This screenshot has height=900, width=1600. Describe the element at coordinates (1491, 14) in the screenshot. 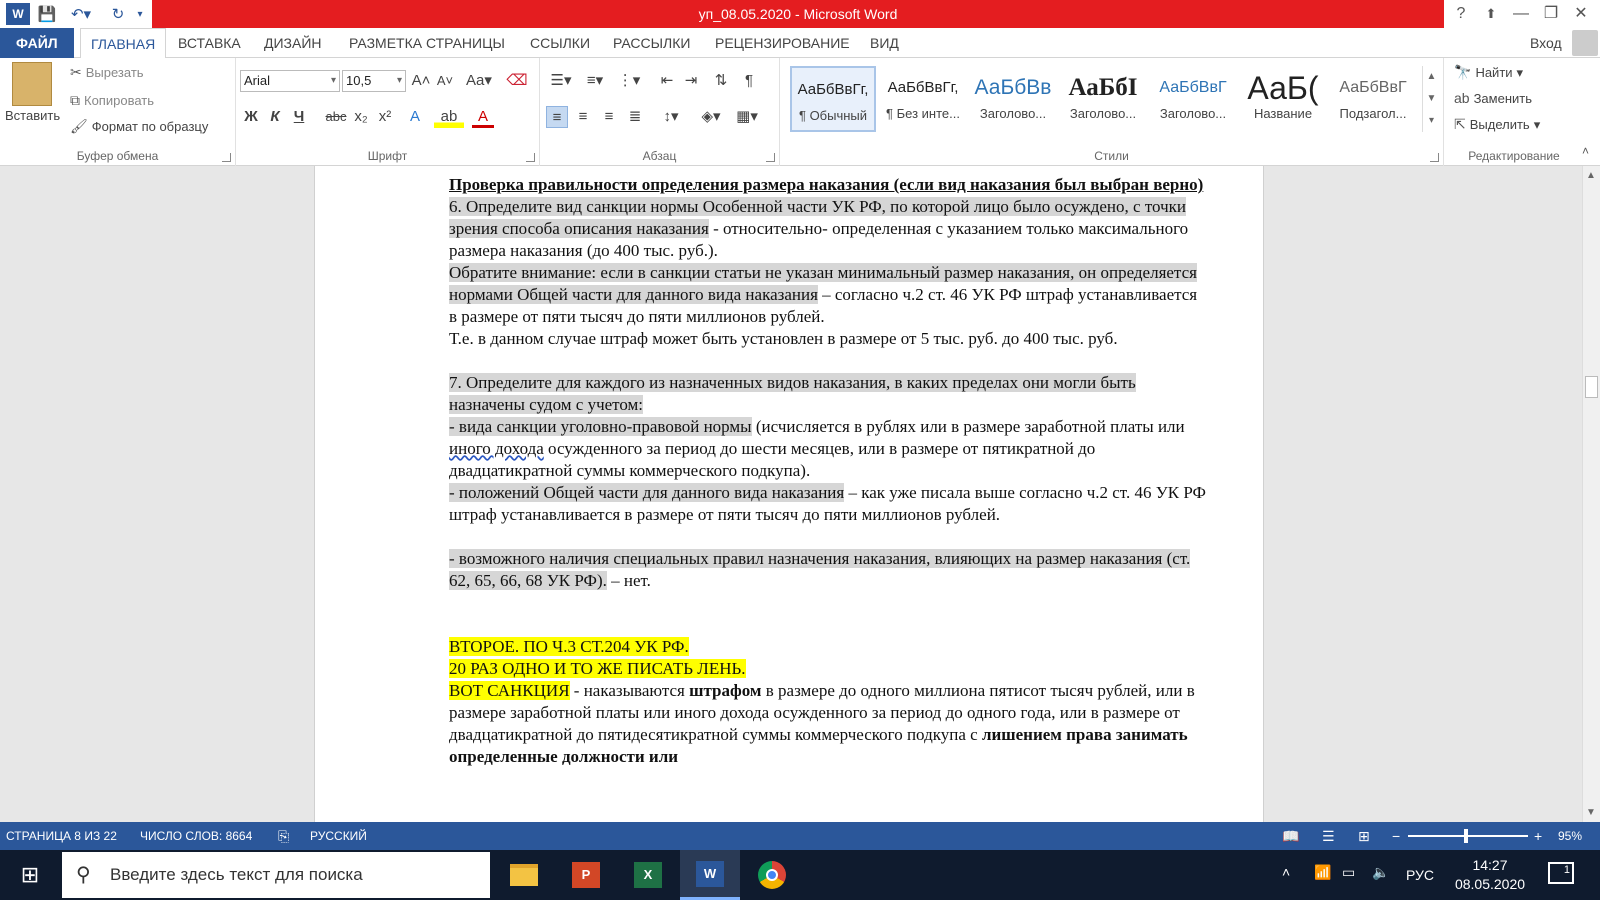

I see `ribbon-display-icon: ⬆` at that location.